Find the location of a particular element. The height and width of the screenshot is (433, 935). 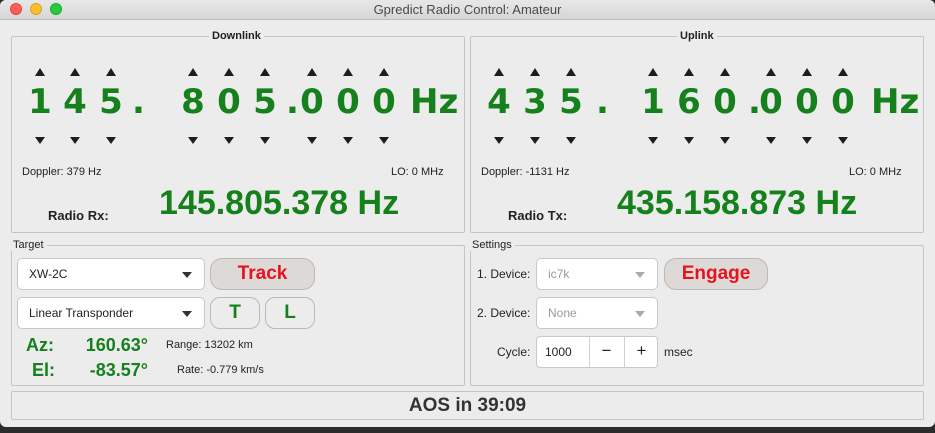

downlink-lo: LO: 0 MHz is located at coordinates (417, 172).